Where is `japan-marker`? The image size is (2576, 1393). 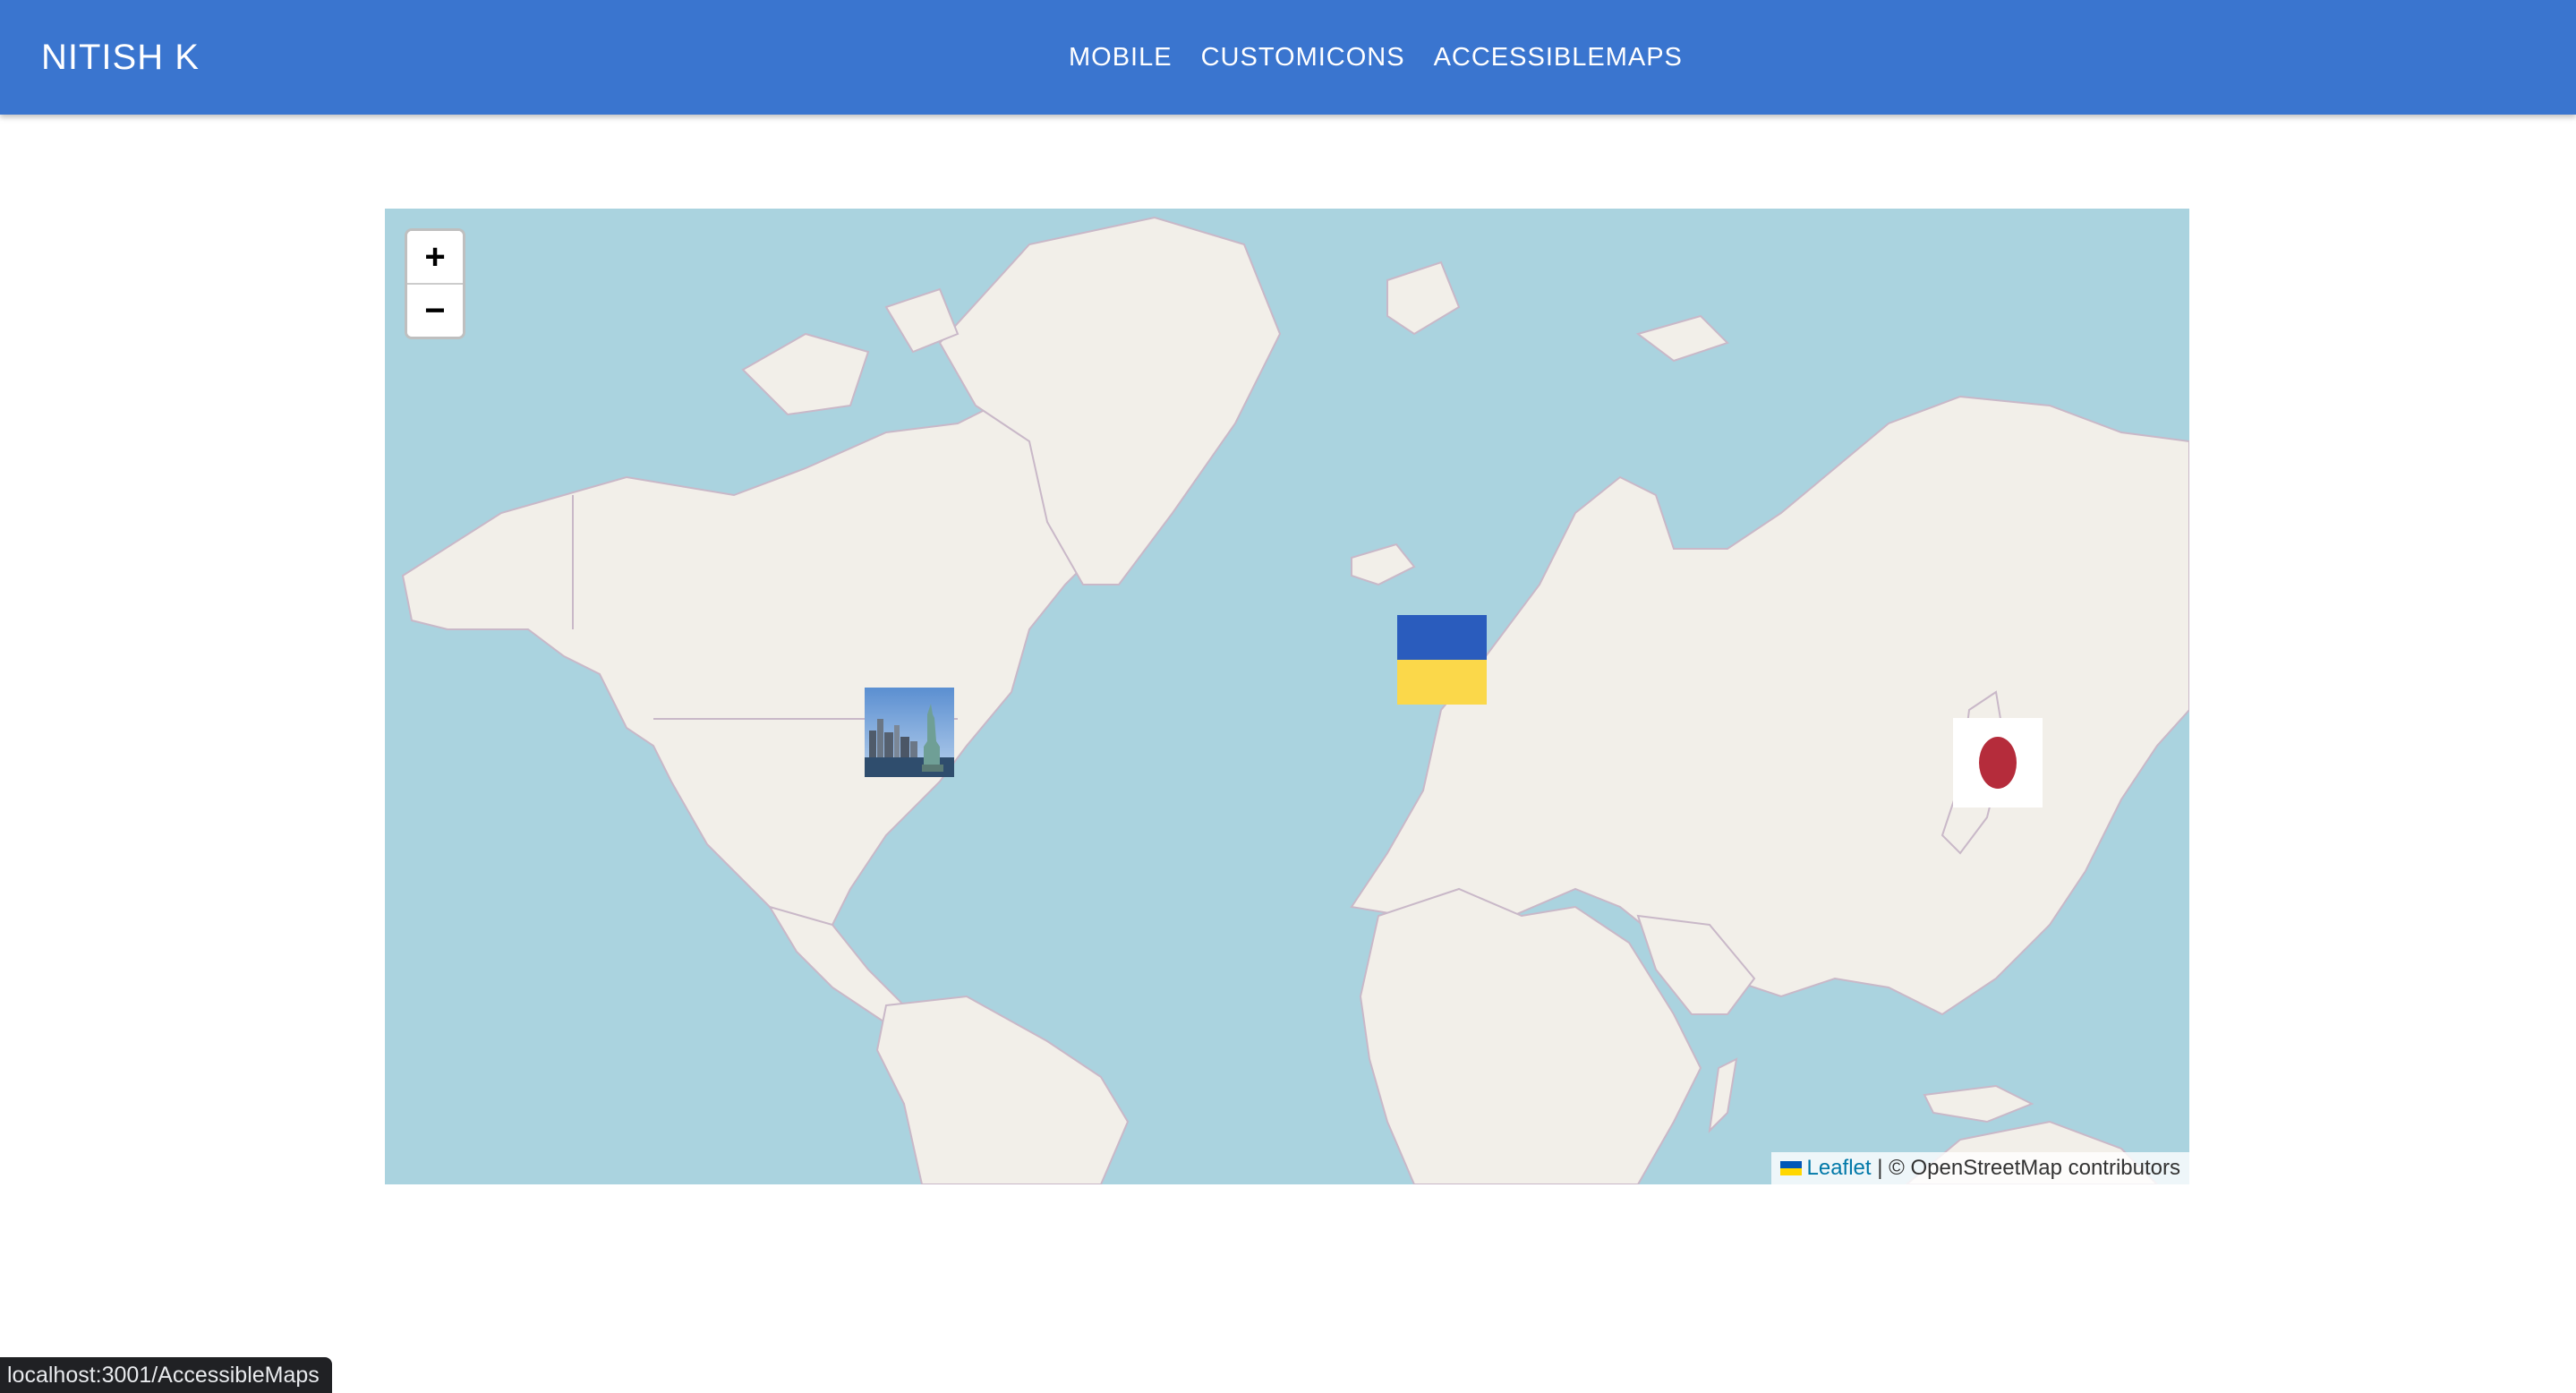 japan-marker is located at coordinates (1998, 763).